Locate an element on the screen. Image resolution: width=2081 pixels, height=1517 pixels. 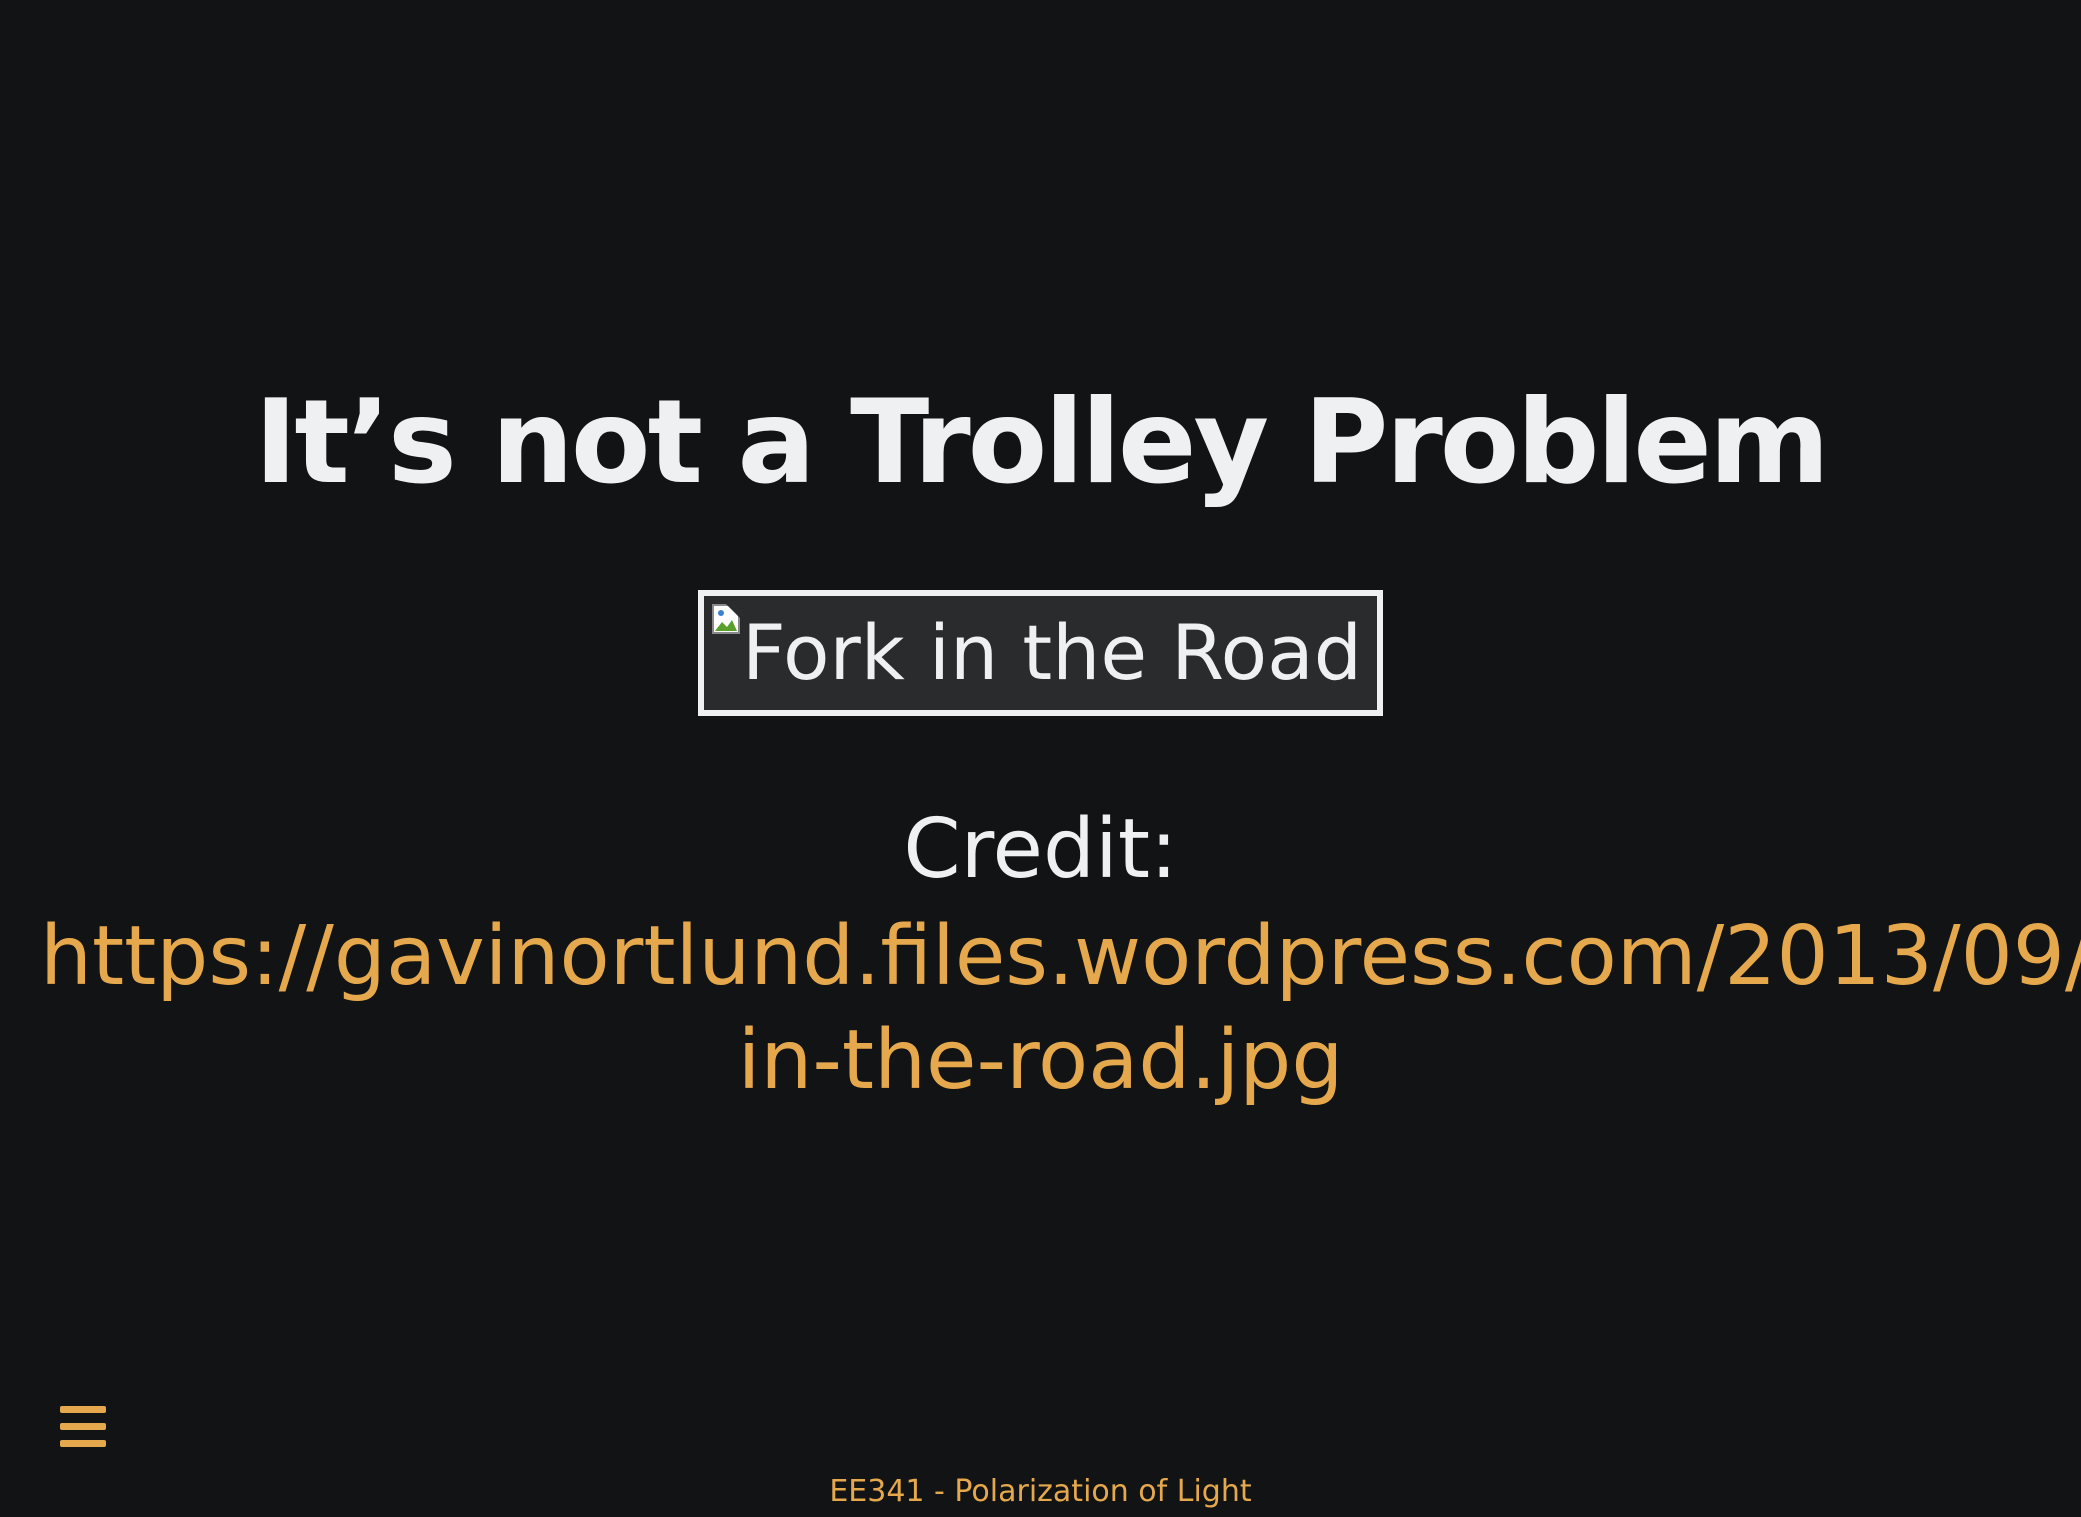
broken-image-icon is located at coordinates (727, 619).